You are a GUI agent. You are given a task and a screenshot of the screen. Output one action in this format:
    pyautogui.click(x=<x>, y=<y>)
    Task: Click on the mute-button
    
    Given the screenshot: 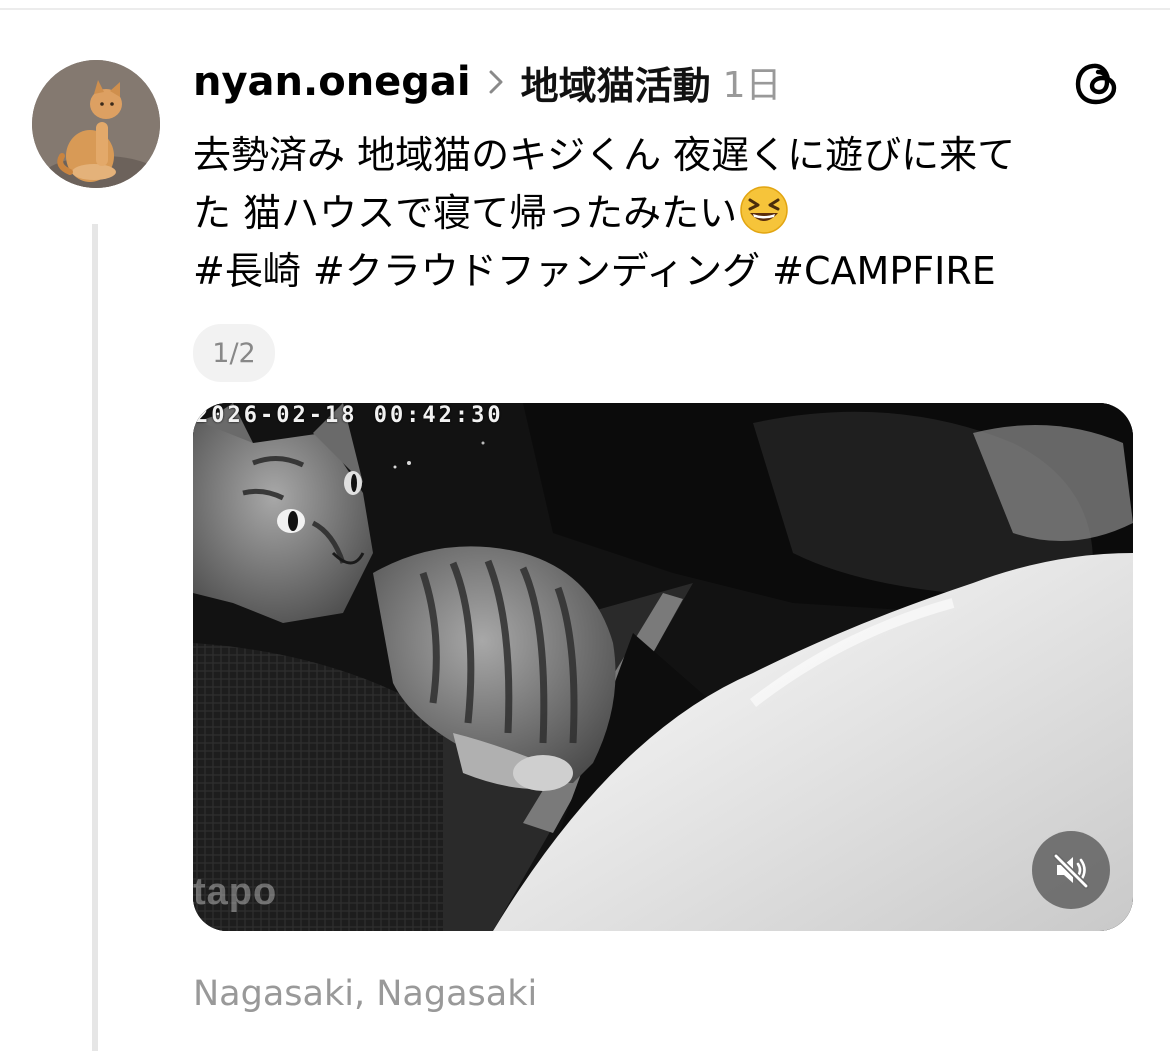 What is the action you would take?
    pyautogui.click(x=1071, y=870)
    